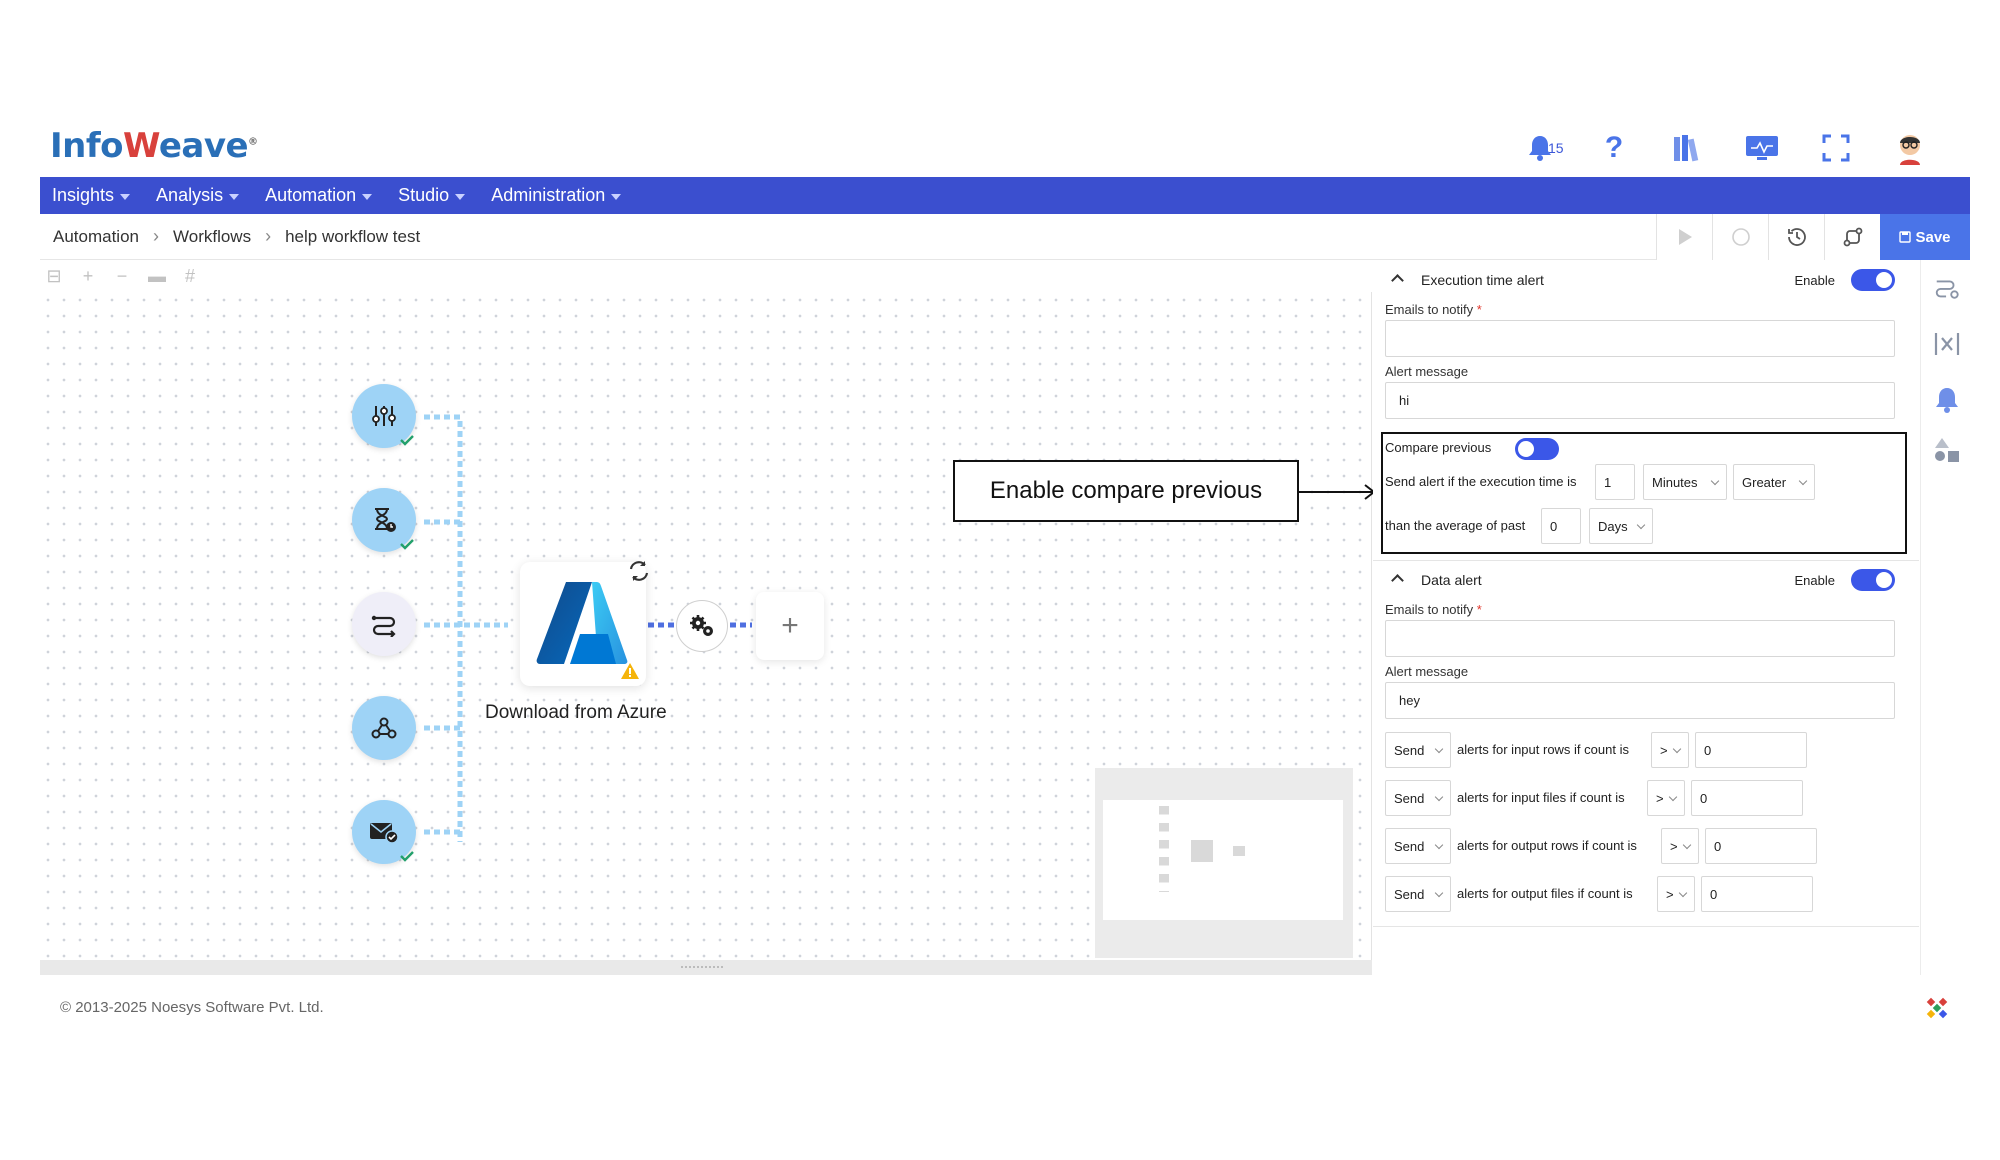  What do you see at coordinates (1455, 525) in the screenshot?
I see `than-average-label: than the average of past` at bounding box center [1455, 525].